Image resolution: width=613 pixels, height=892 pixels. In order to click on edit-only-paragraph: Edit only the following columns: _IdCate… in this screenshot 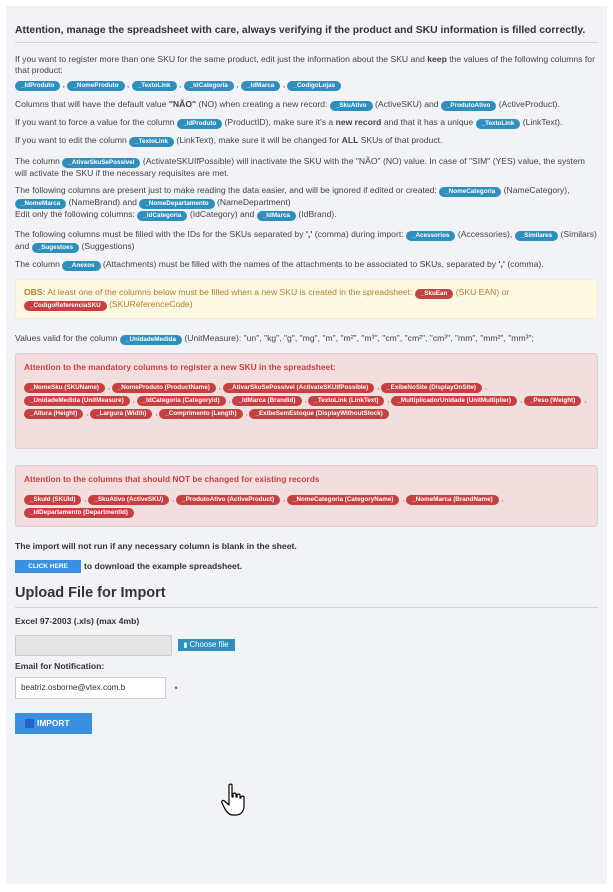, I will do `click(306, 215)`.